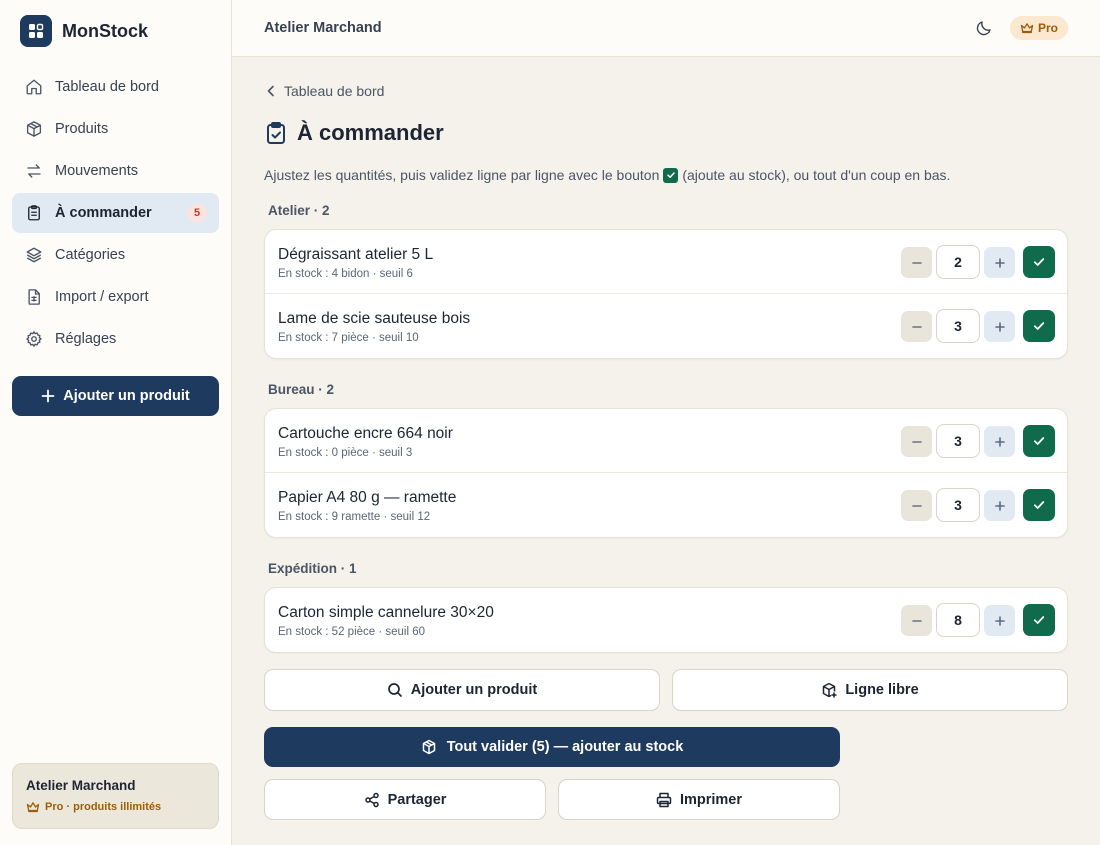 The image size is (1100, 845). I want to click on sidebar-item-label: À commander, so click(103, 213).